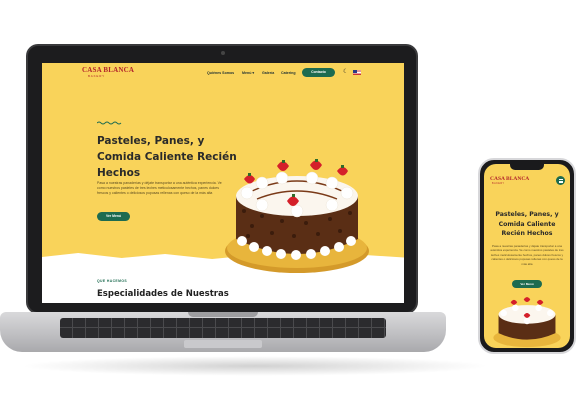 This screenshot has height=400, width=576. Describe the element at coordinates (108, 70) in the screenshot. I see `logo-text: CASA BLANCA` at that location.